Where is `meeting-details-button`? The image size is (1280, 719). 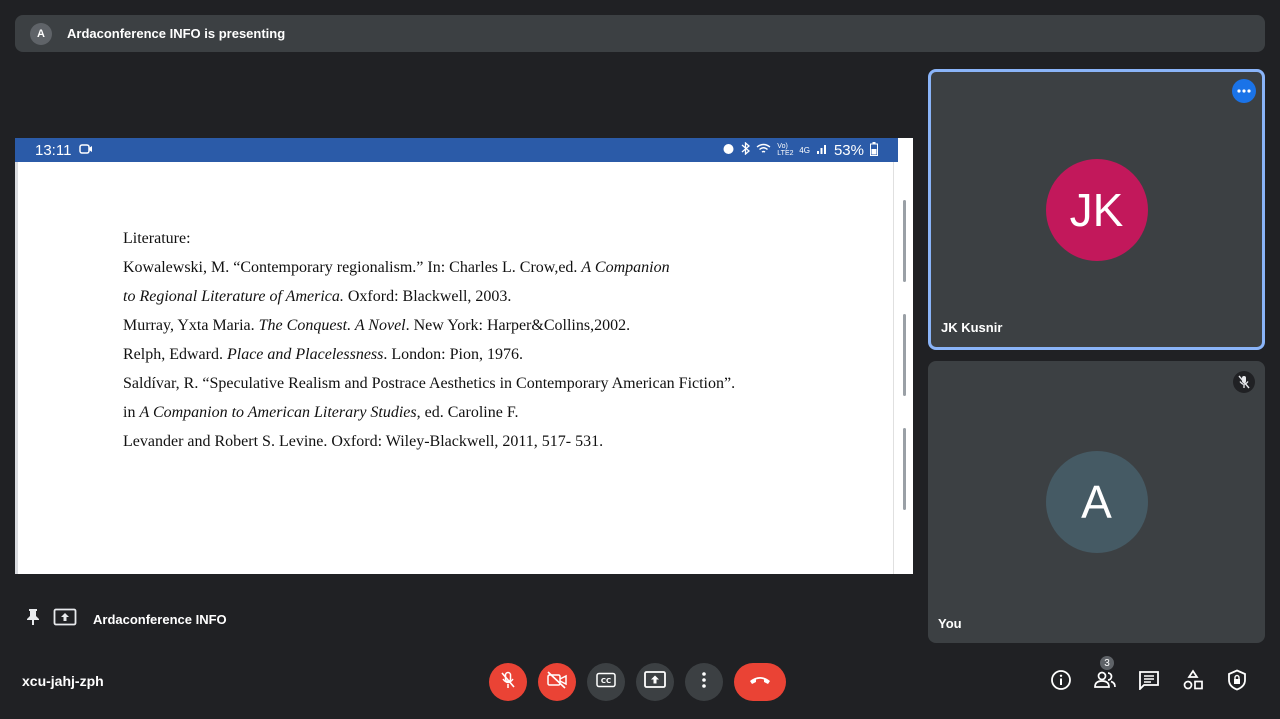
meeting-details-button is located at coordinates (1061, 682).